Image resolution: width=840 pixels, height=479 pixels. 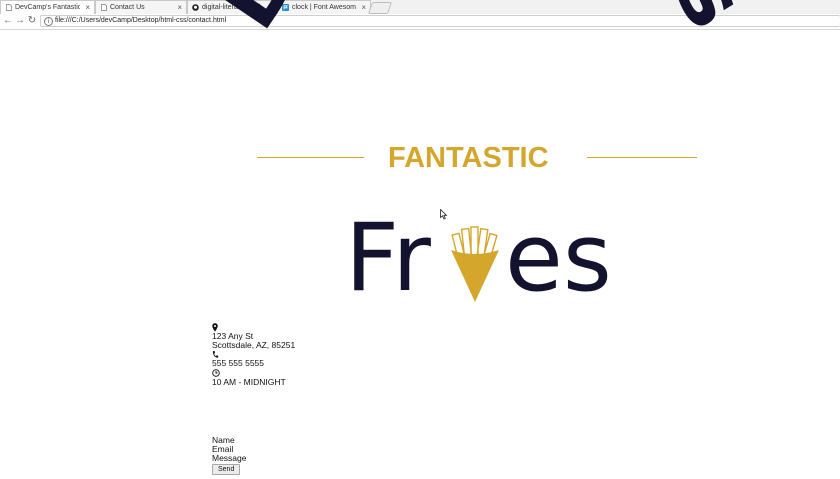 What do you see at coordinates (249, 381) in the screenshot?
I see `business-hours: 10 AM - MIDNIGHT` at bounding box center [249, 381].